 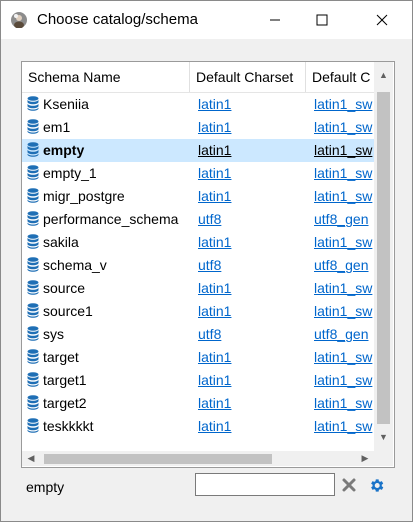 What do you see at coordinates (106, 127) in the screenshot?
I see `schema-name-cell: em1` at bounding box center [106, 127].